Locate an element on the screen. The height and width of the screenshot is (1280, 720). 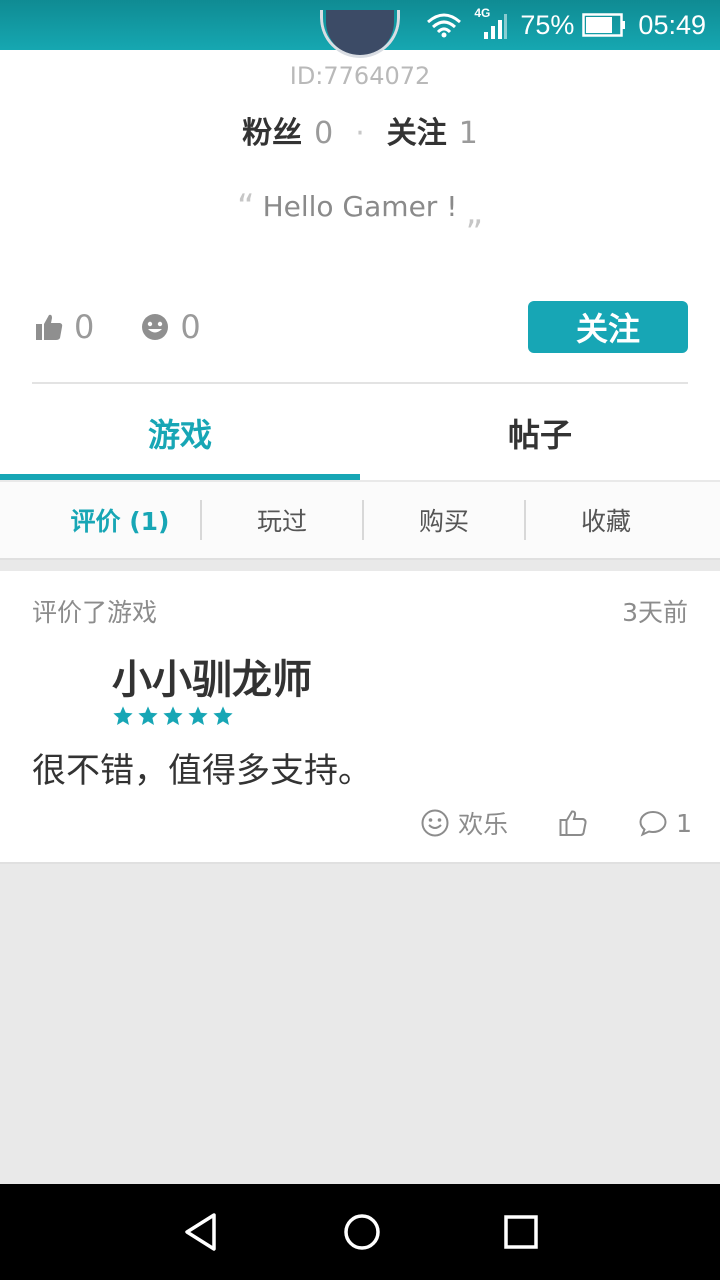
user-motto: “ Hello Gamer ! ” is located at coordinates (360, 220).